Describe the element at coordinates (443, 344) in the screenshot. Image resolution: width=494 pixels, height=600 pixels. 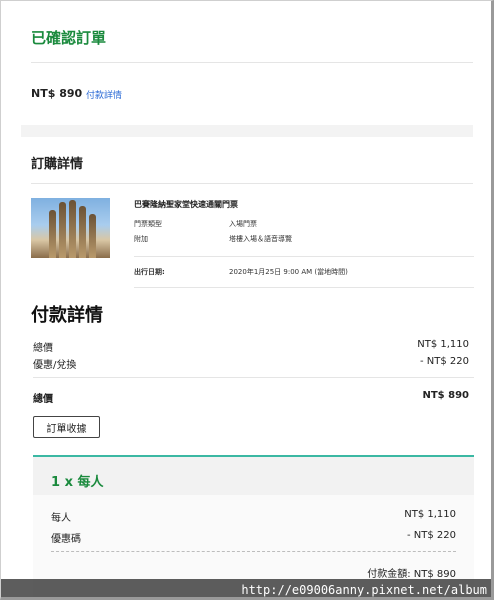
I see `subtotal-value: NT$ 1,110` at that location.